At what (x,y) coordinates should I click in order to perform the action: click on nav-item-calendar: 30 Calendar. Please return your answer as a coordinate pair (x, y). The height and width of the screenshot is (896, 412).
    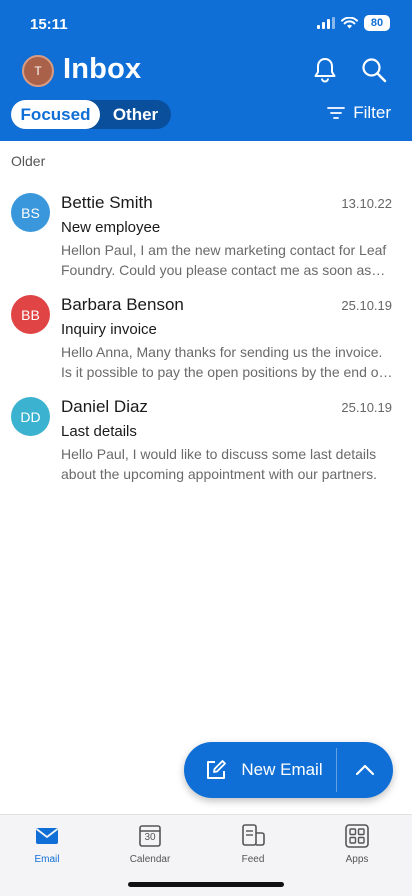
    Looking at the image, I should click on (150, 845).